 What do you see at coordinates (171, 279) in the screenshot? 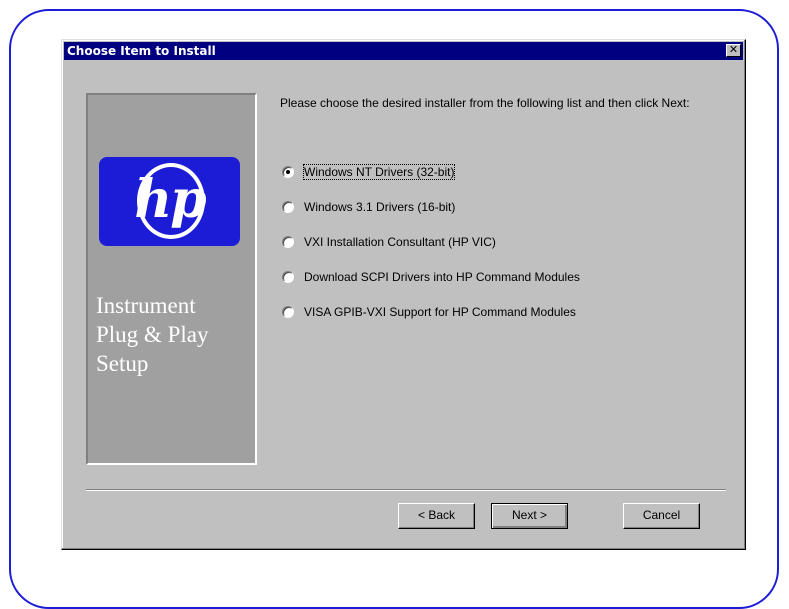
I see `side-banner: hp Instrument Plug & Play Setup` at bounding box center [171, 279].